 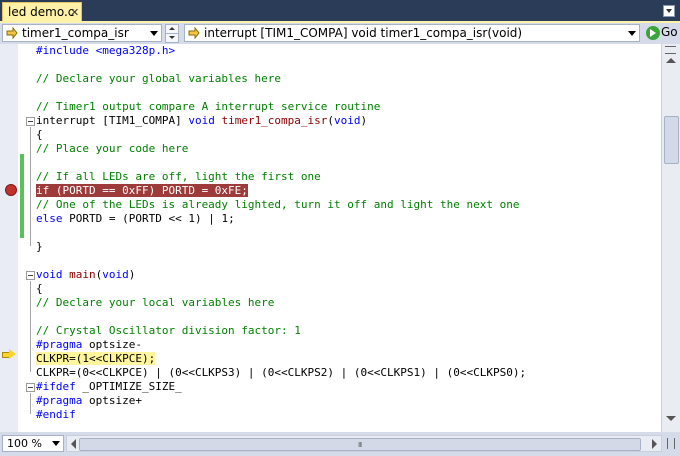 I want to click on editor-bottom-bar: 100 % III, so click(x=340, y=444).